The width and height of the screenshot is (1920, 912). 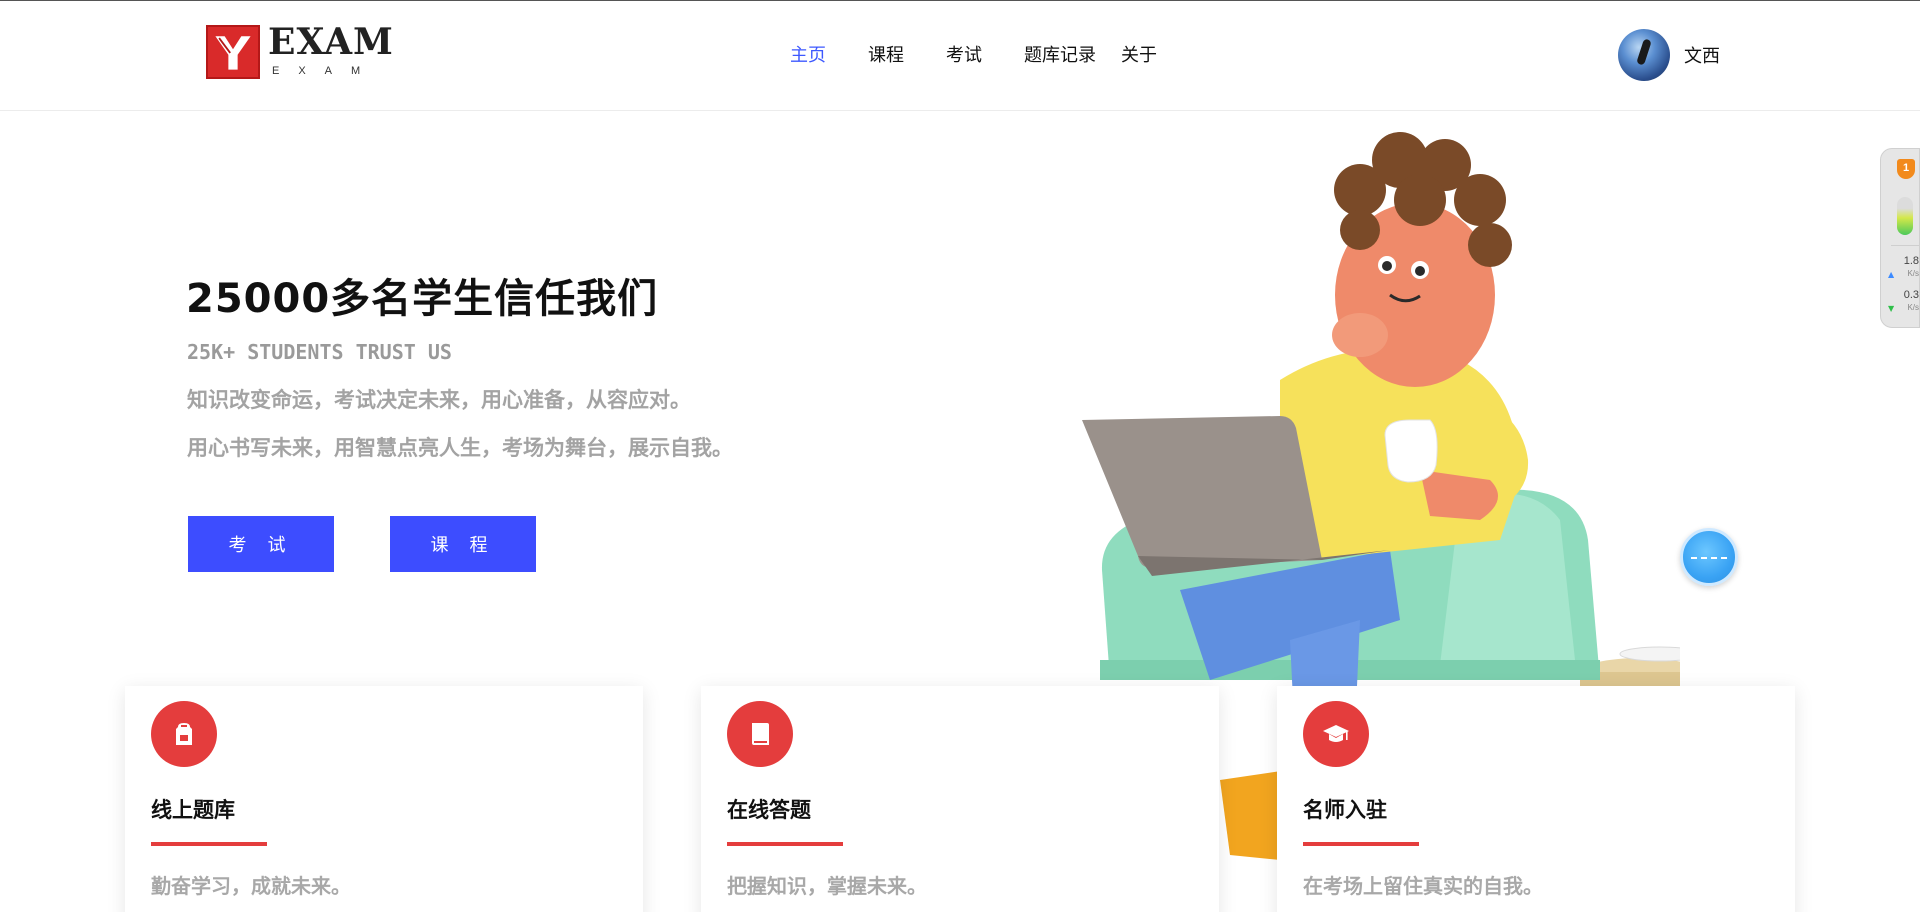 I want to click on hero-subtitle: 25K+ STUDENTS TRUST US, so click(x=319, y=352).